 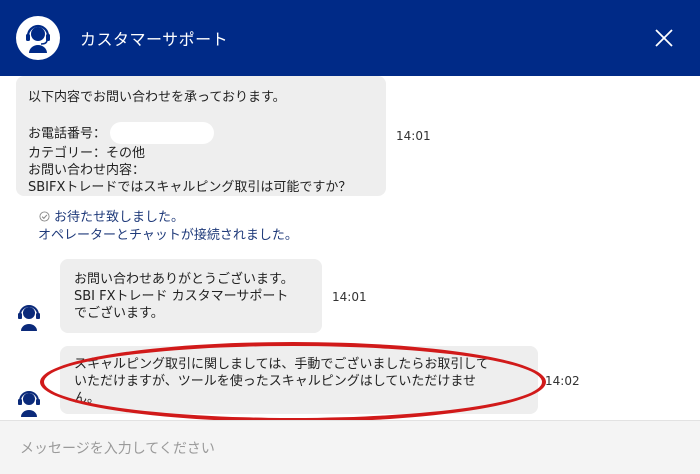 I want to click on close-icon, so click(x=664, y=38).